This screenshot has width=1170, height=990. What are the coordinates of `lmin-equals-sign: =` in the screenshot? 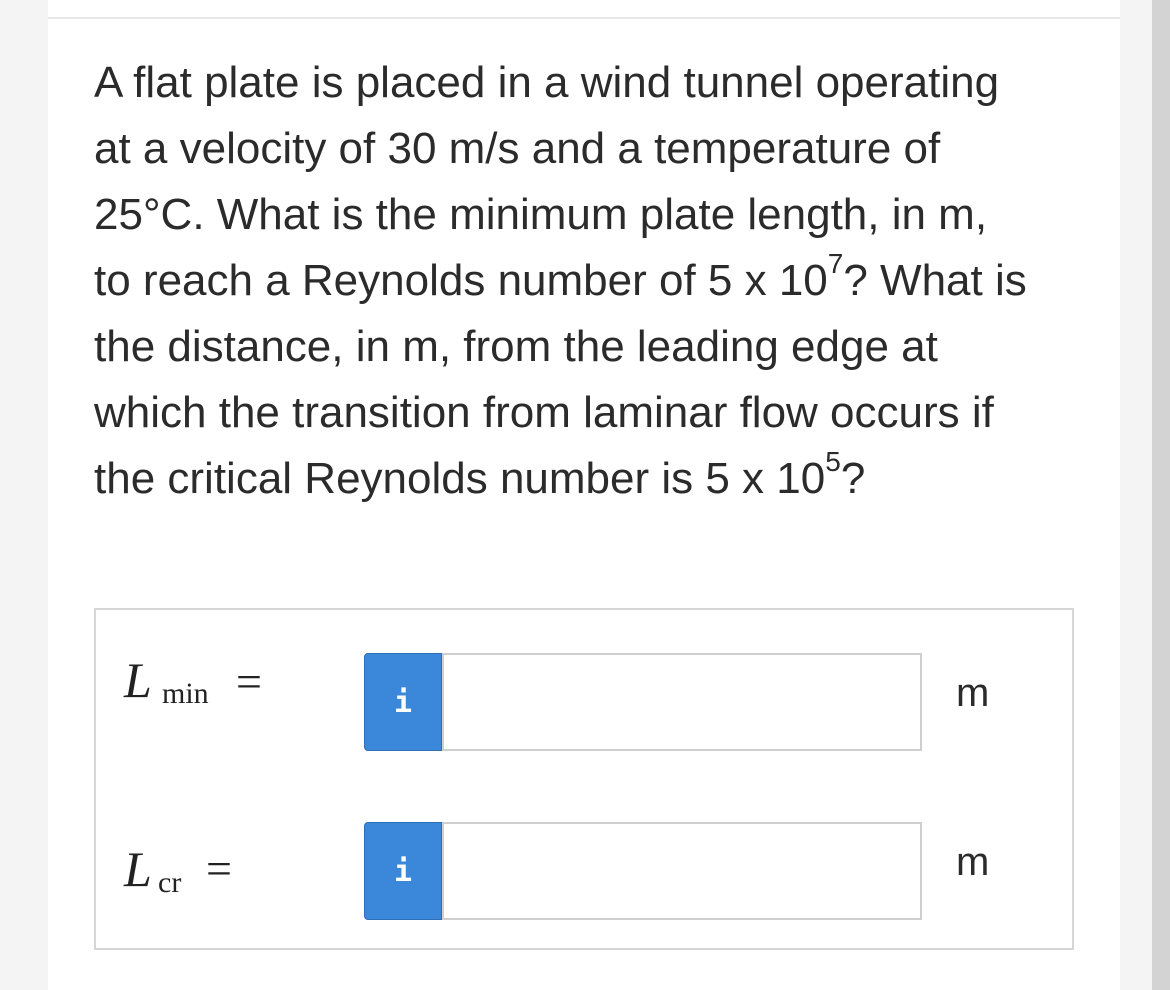 It's located at (249, 681).